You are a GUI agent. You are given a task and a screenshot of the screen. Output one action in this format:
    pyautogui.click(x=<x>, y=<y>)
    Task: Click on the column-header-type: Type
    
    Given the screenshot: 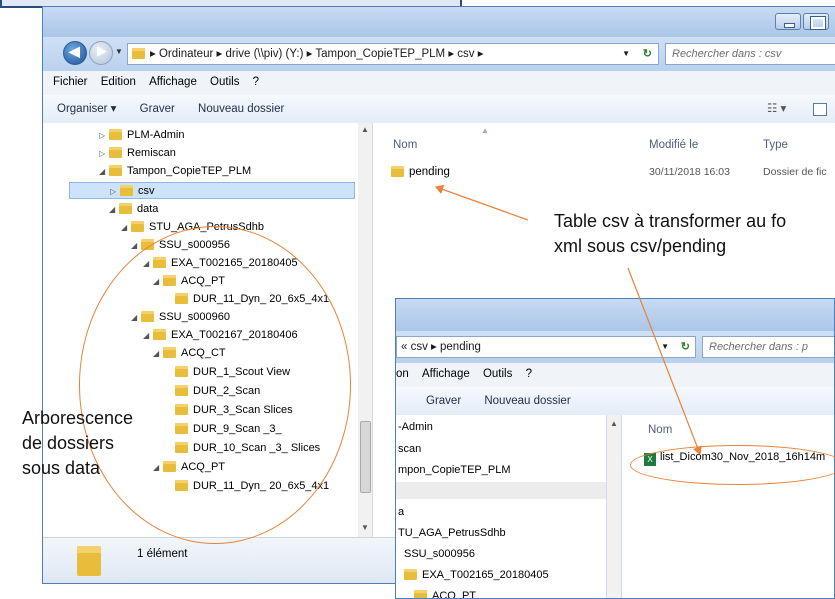 What is the action you would take?
    pyautogui.click(x=775, y=145)
    